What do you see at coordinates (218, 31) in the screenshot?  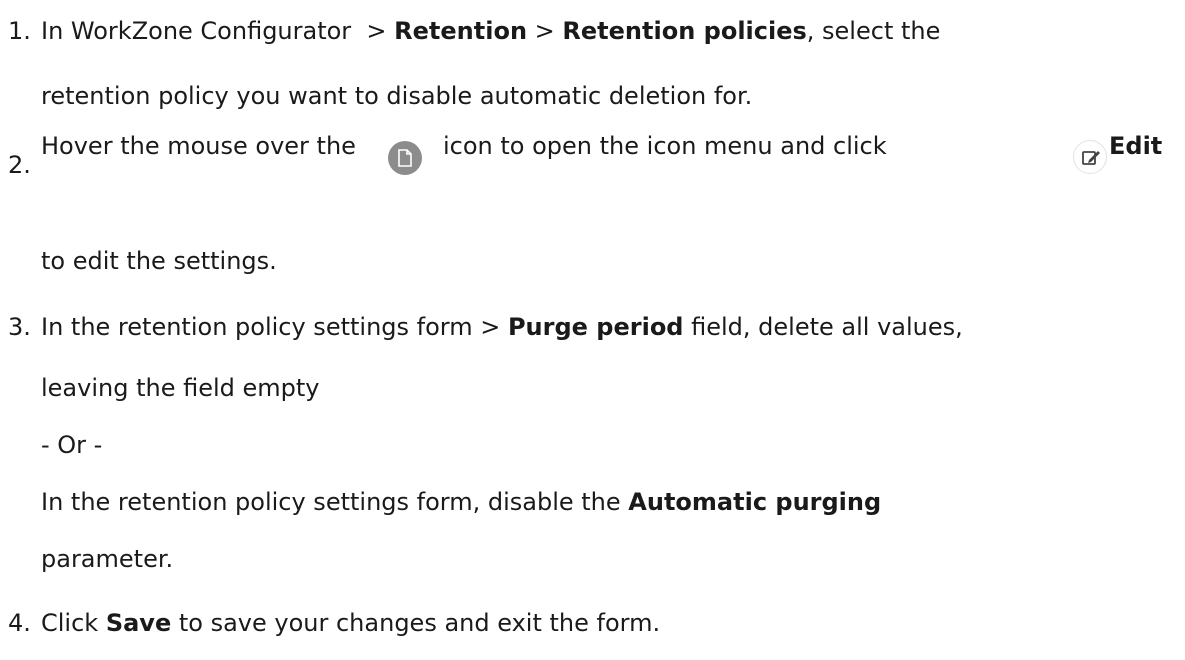 I see `step-1-text-pre: In WorkZone Configurator >` at bounding box center [218, 31].